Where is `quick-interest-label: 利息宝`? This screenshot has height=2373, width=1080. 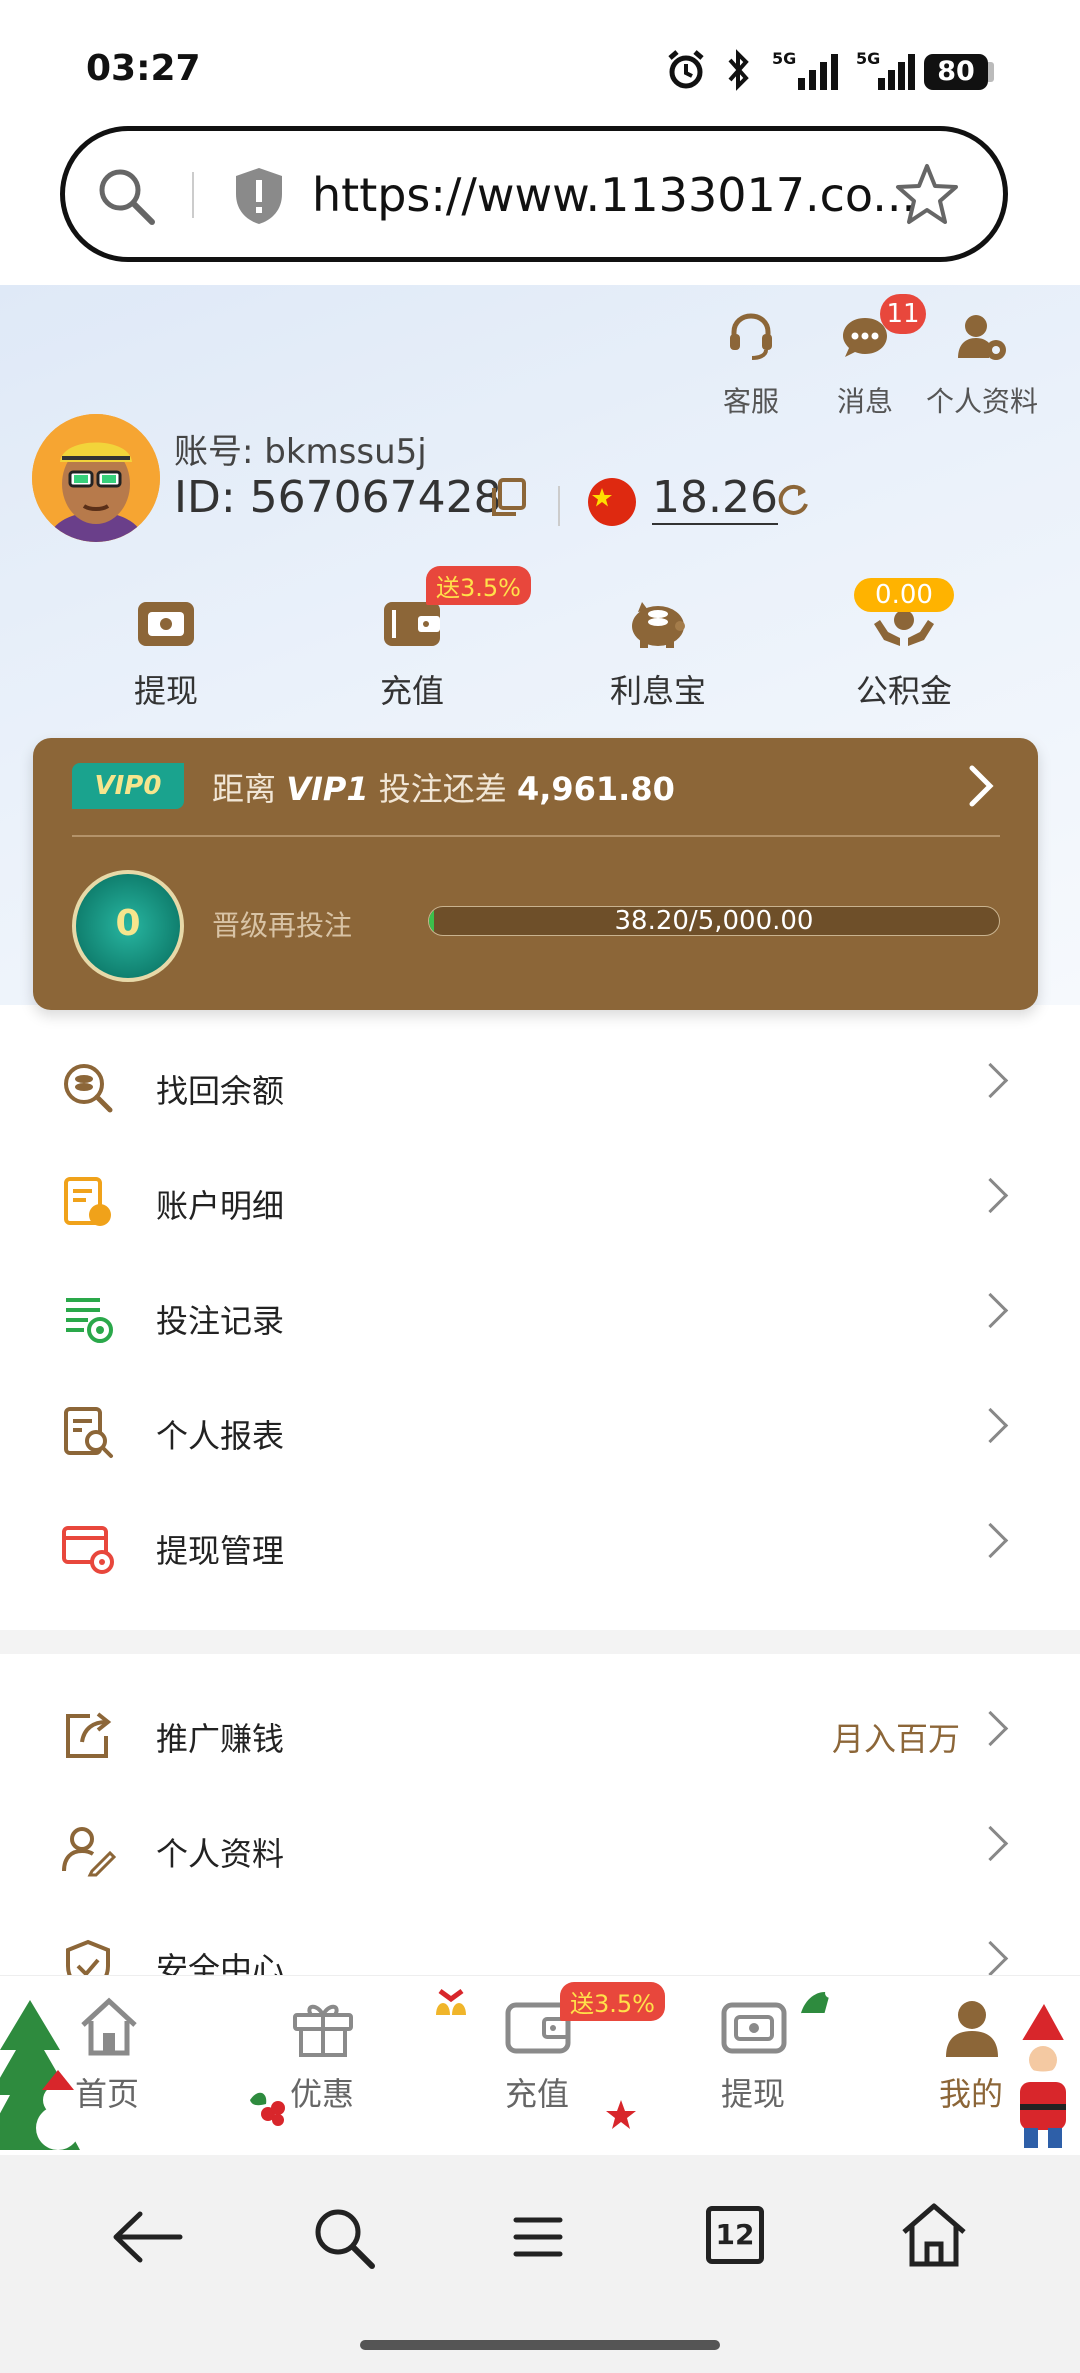 quick-interest-label: 利息宝 is located at coordinates (657, 691).